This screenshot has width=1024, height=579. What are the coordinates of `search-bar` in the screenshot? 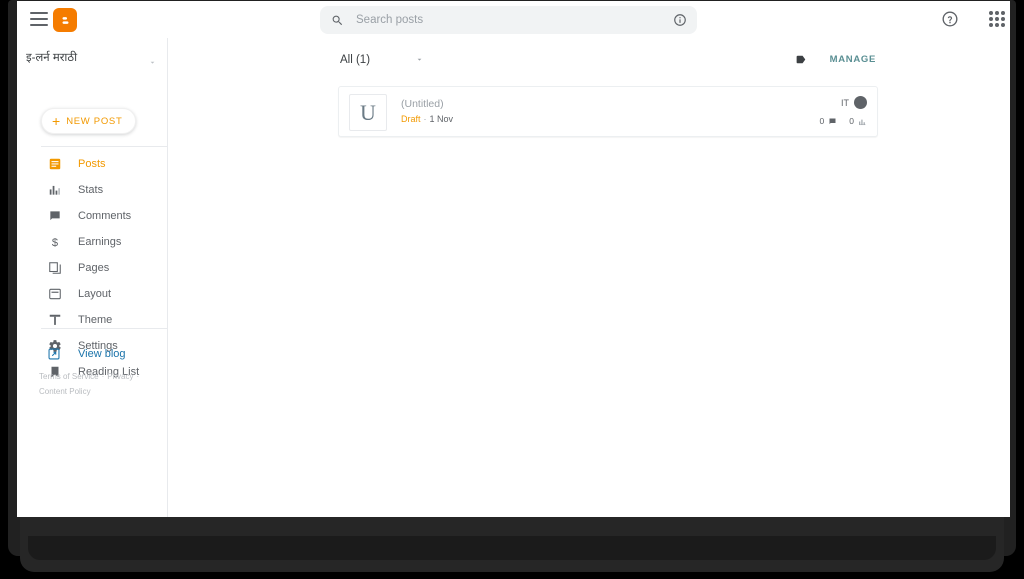 It's located at (508, 20).